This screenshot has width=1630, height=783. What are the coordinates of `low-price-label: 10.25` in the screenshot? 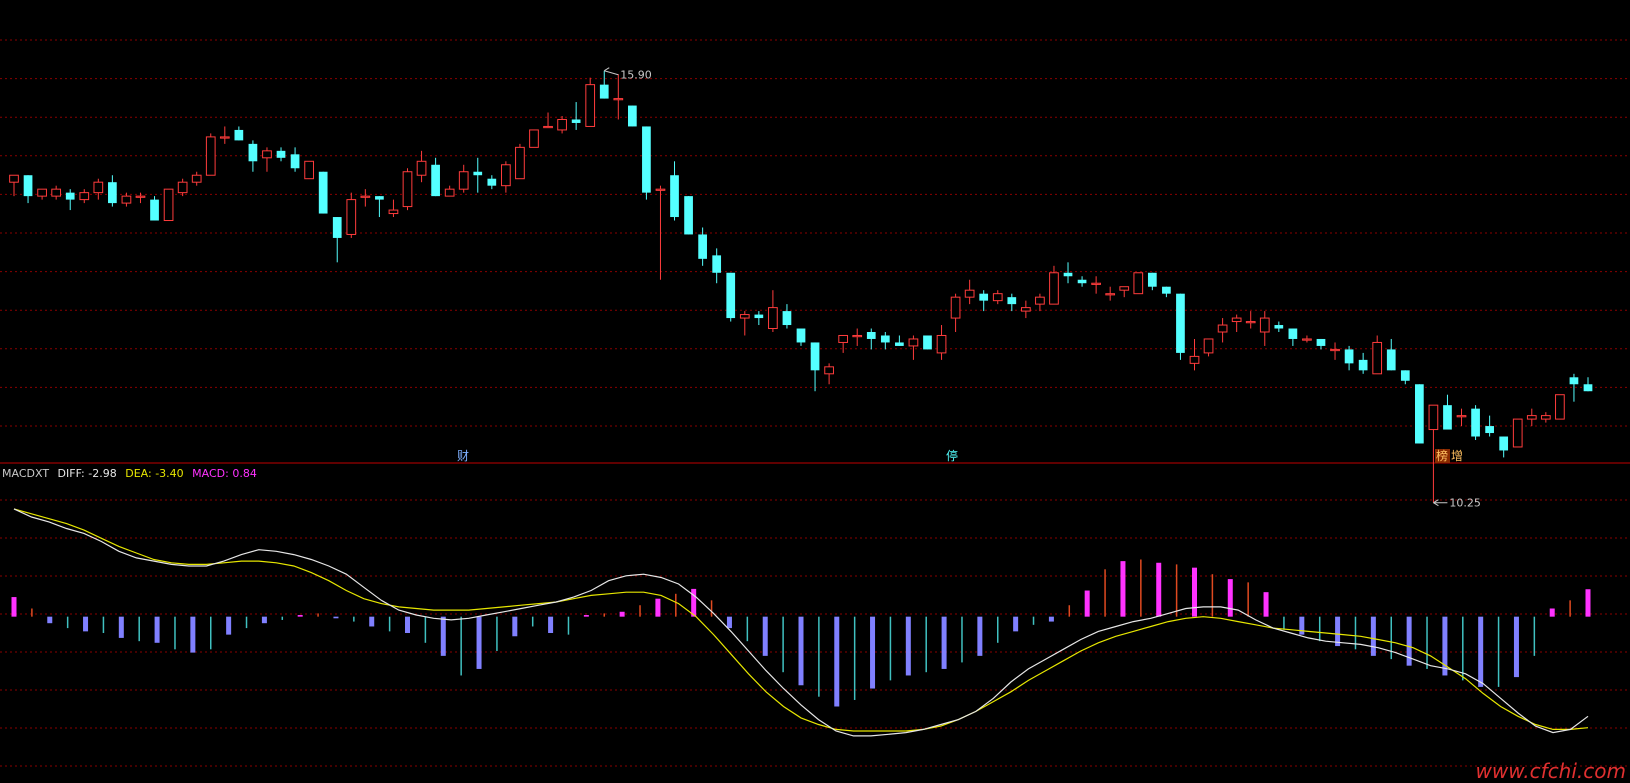 It's located at (1465, 503).